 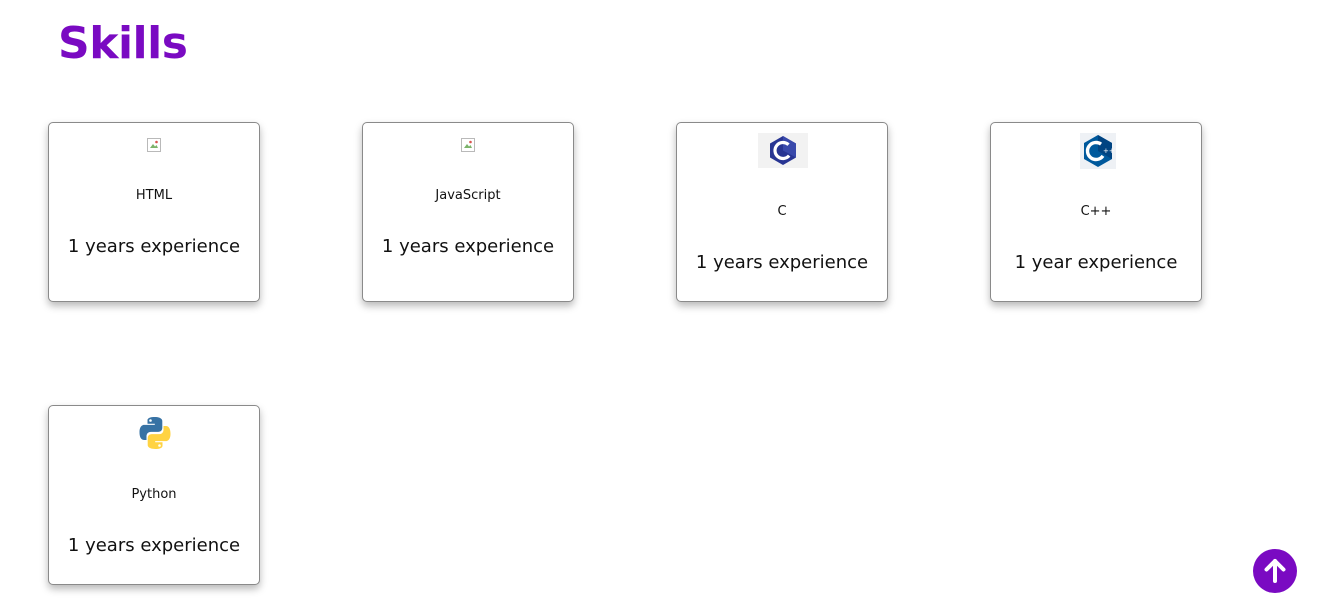 I want to click on skill-name: JavaScript, so click(x=468, y=195).